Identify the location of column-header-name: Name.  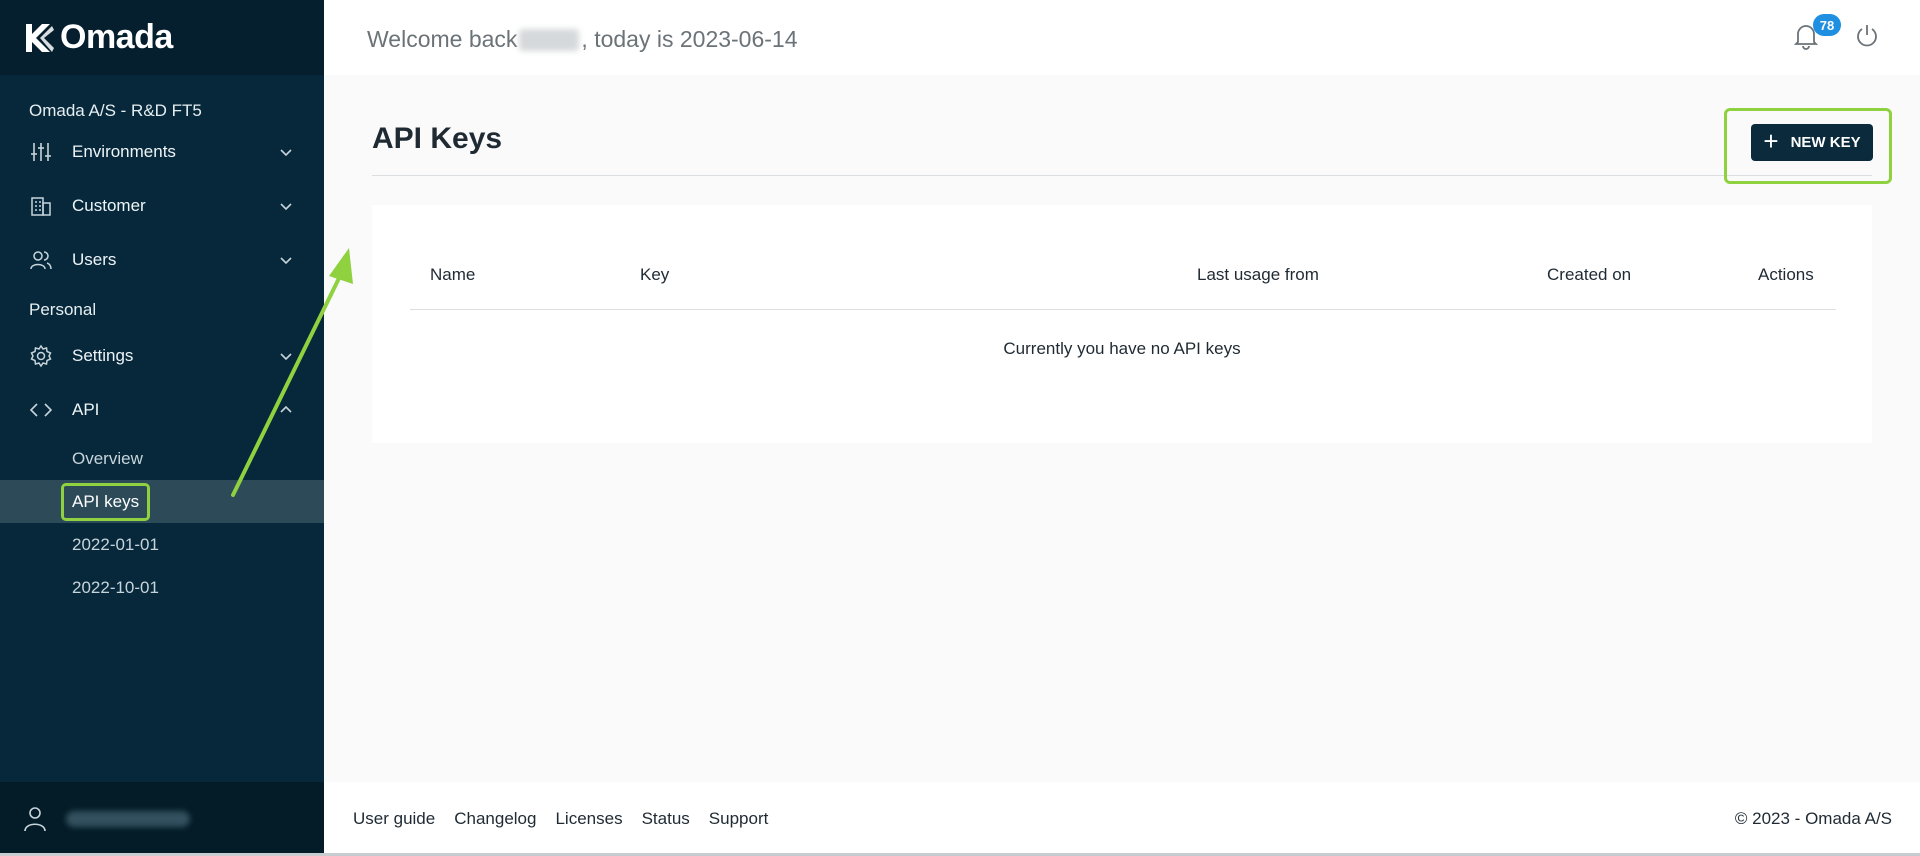
(452, 275).